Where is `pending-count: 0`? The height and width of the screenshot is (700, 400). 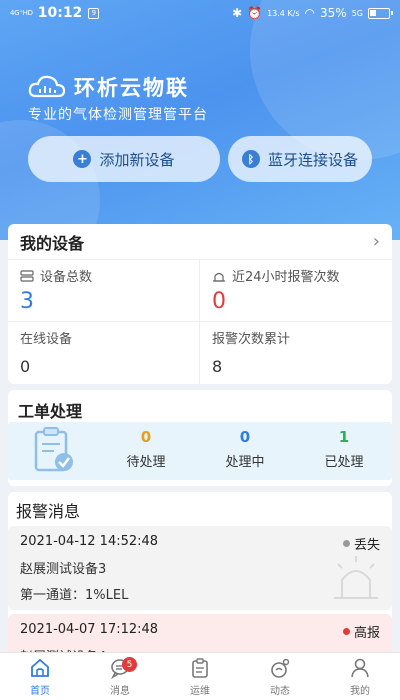 pending-count: 0 is located at coordinates (146, 437).